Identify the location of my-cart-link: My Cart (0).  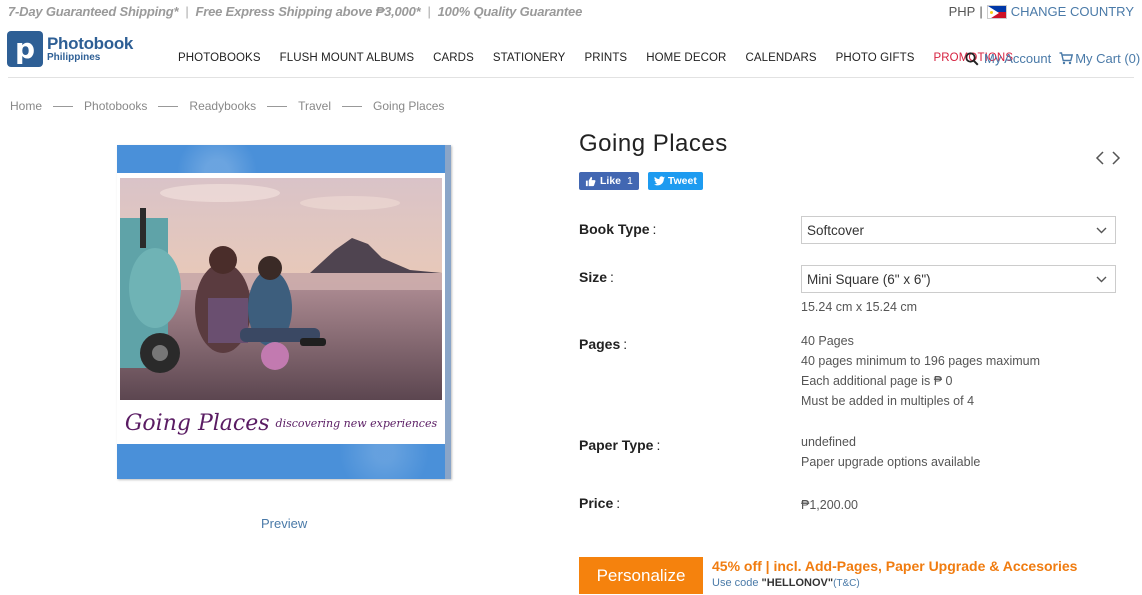
(1107, 58).